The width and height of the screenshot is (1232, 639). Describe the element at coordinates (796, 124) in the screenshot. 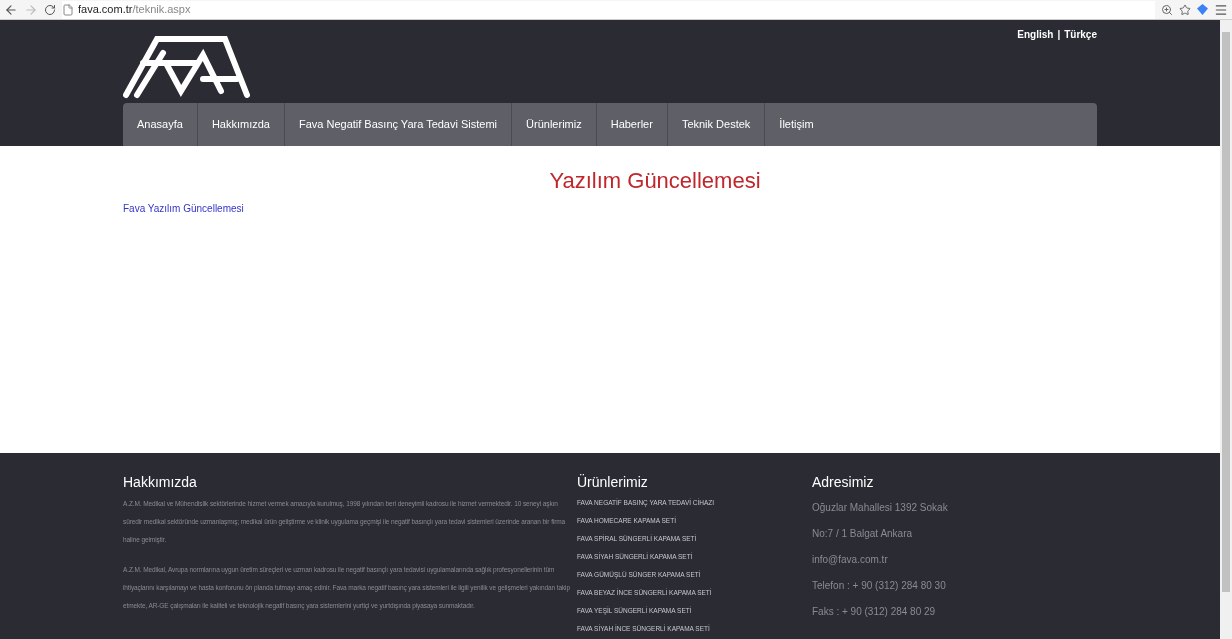

I see `nav-link: İletişim` at that location.